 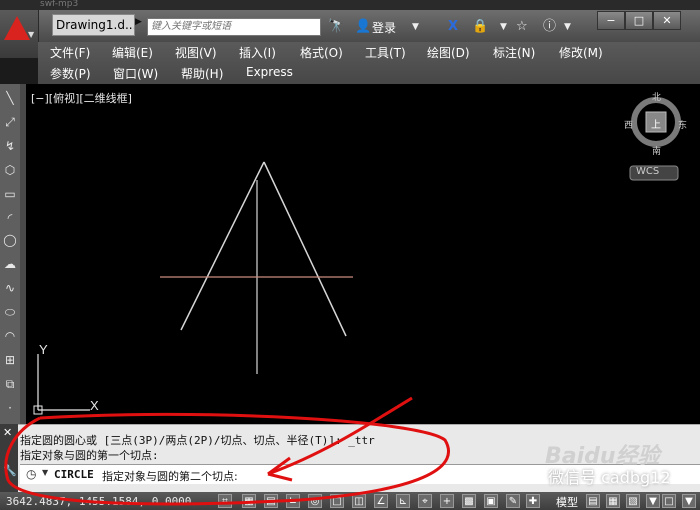 I want to click on compass-north: 北, so click(x=657, y=98).